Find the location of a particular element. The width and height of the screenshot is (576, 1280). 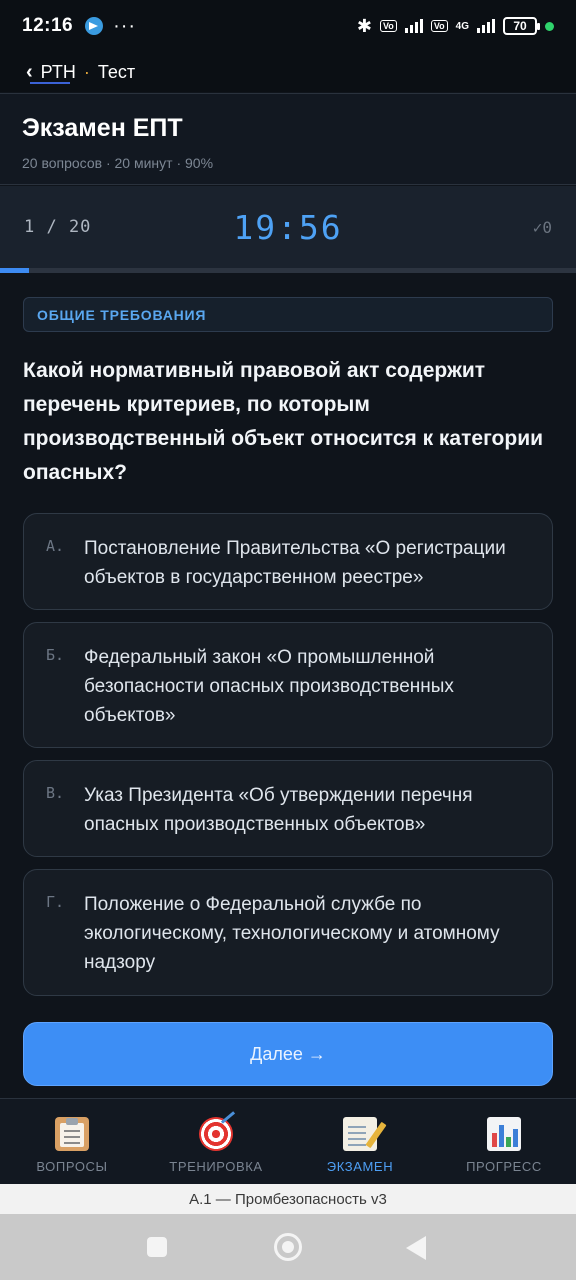

battery-level: 70 is located at coordinates (520, 26).